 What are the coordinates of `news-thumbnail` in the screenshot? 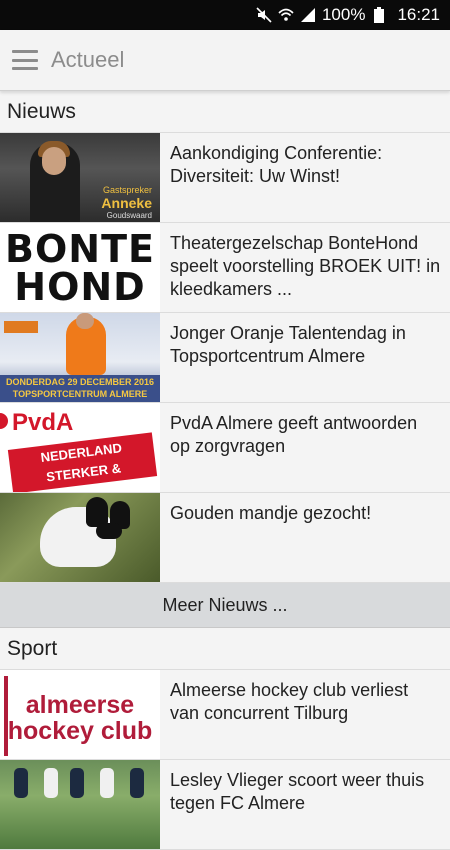 It's located at (80, 537).